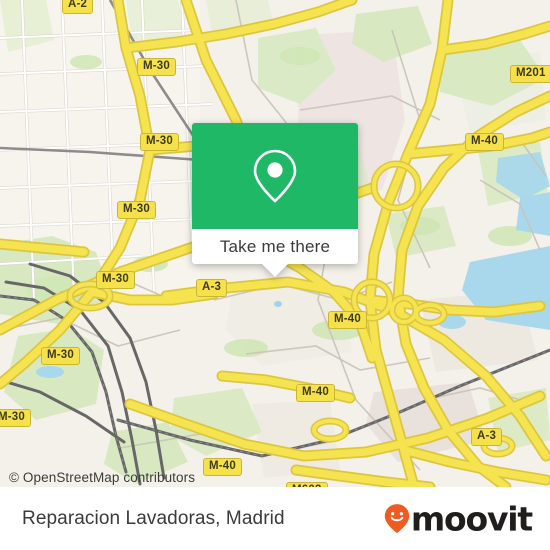 The image size is (550, 550). Describe the element at coordinates (275, 270) in the screenshot. I see `callout-pointer` at that location.